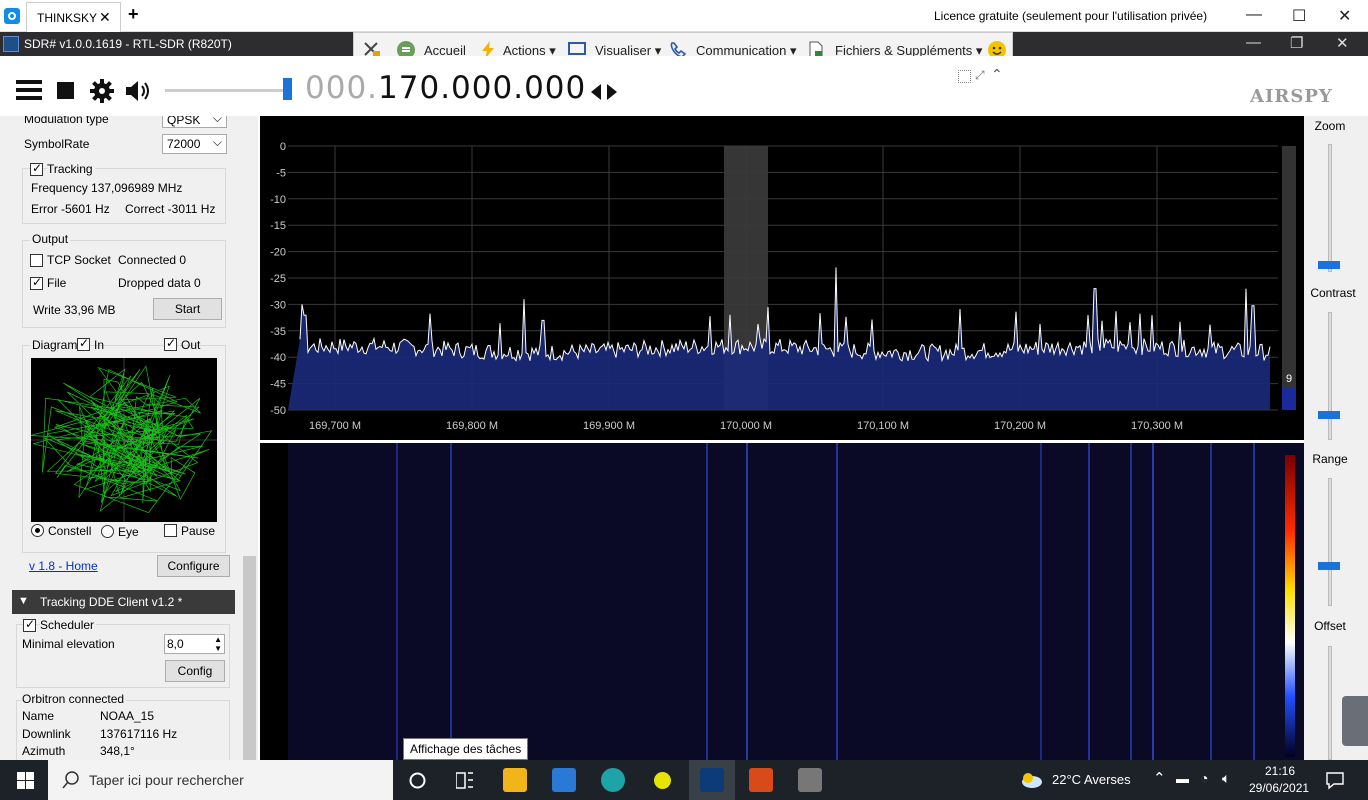 Image resolution: width=1368 pixels, height=800 pixels. I want to click on wifi-icon: ◔, so click(1204, 778).